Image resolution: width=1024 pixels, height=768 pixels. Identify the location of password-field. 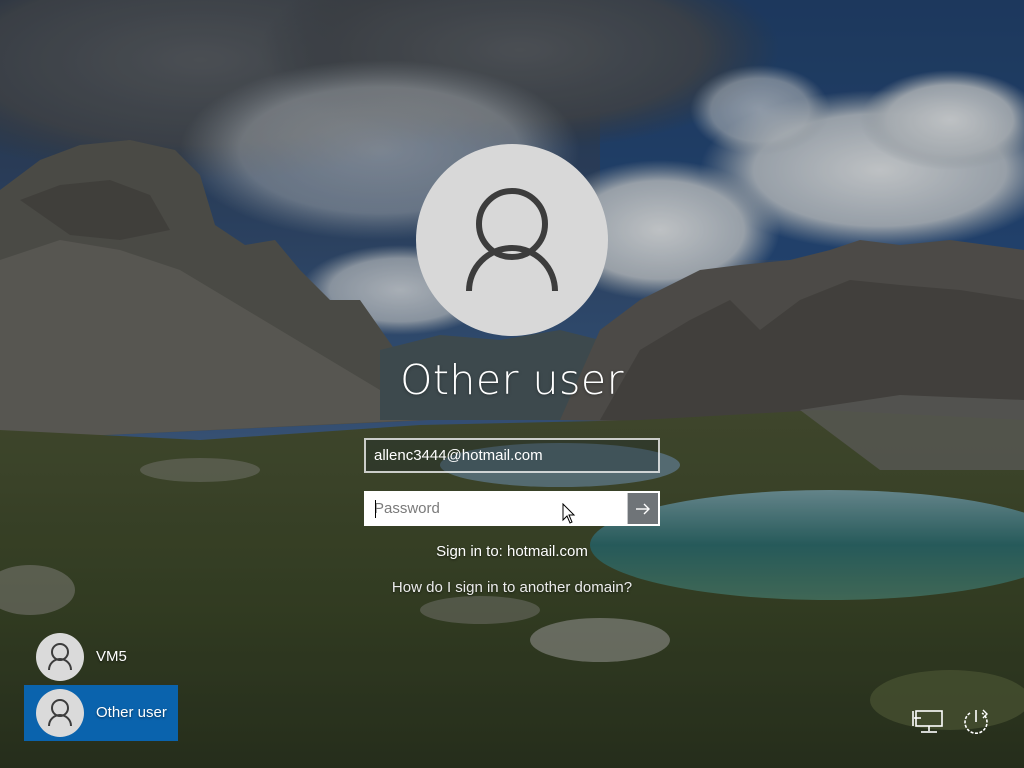
(497, 508).